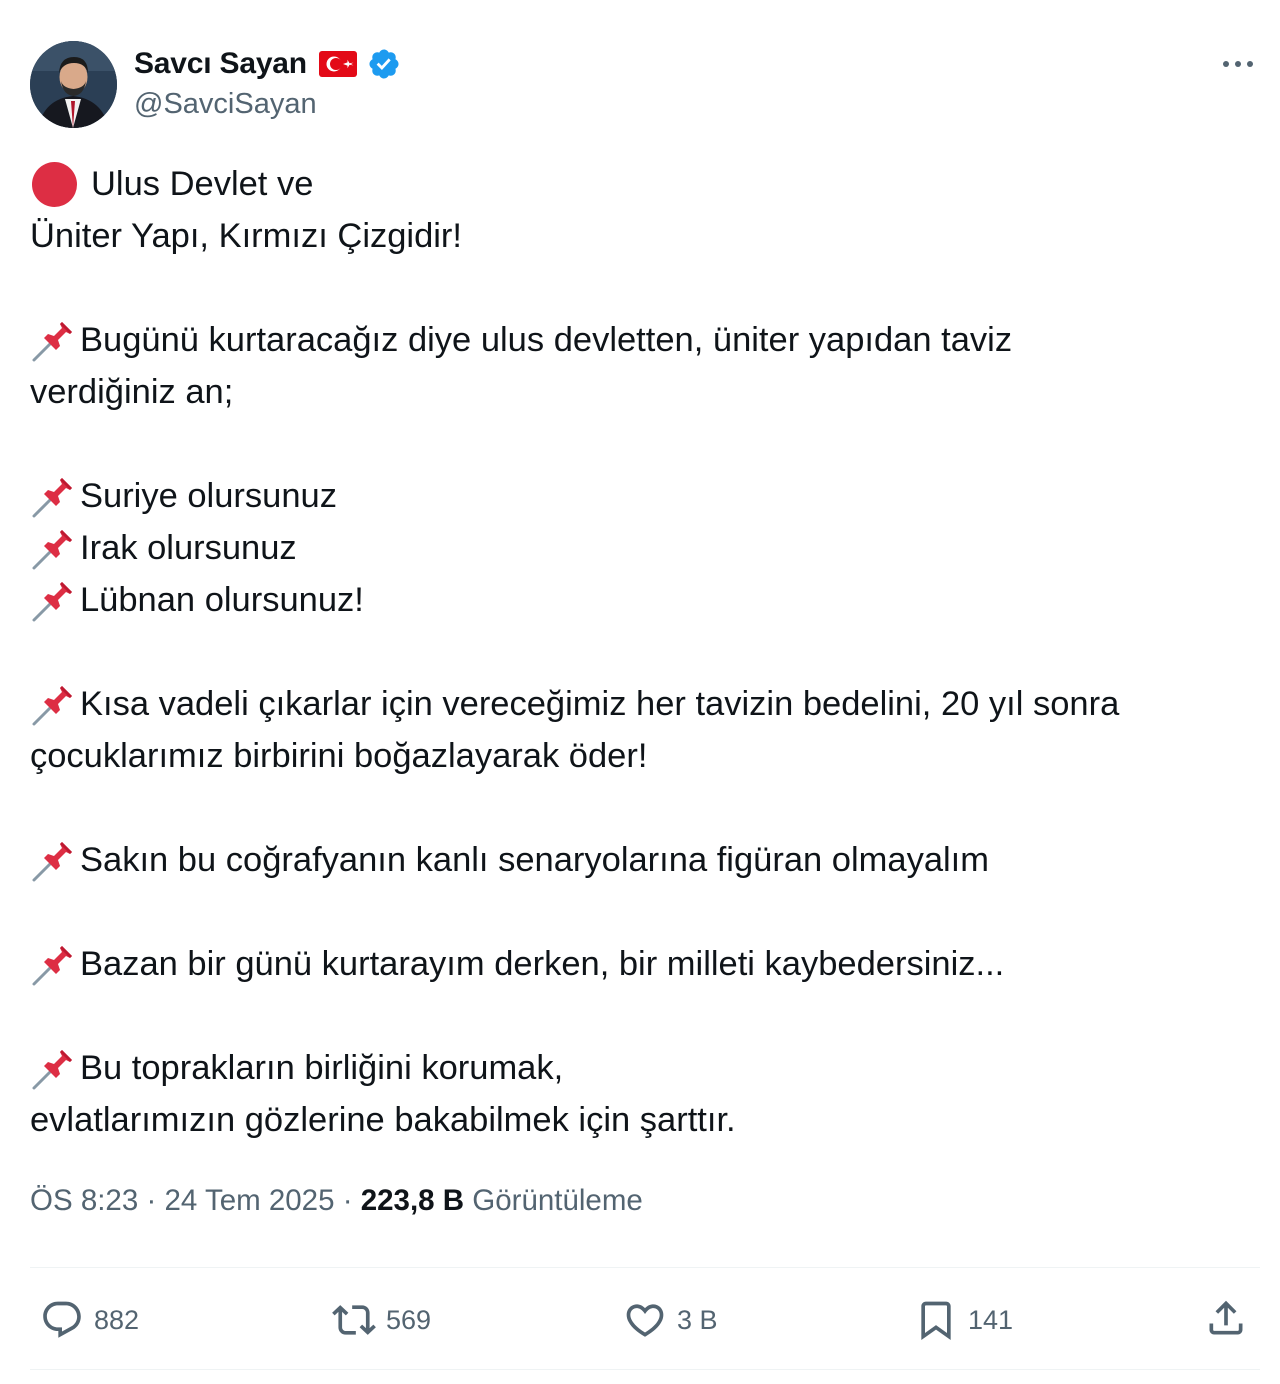  What do you see at coordinates (557, 1200) in the screenshot?
I see `views-label: Görüntüleme` at bounding box center [557, 1200].